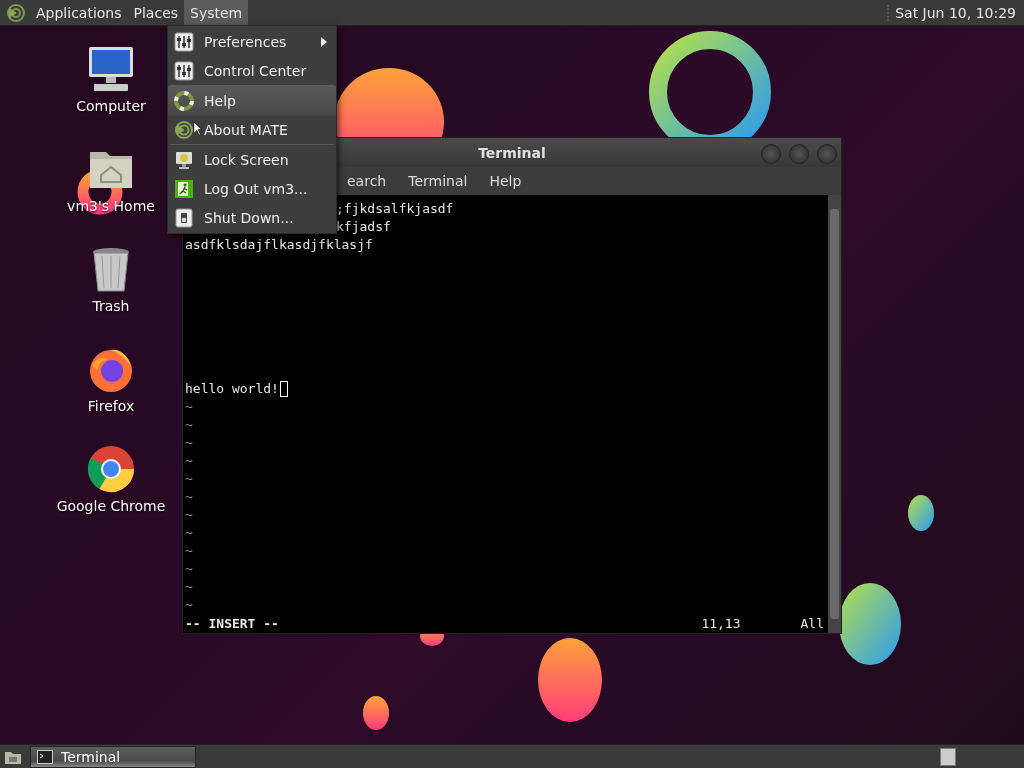 Image resolution: width=1024 pixels, height=768 pixels. What do you see at coordinates (827, 154) in the screenshot?
I see `close-button` at bounding box center [827, 154].